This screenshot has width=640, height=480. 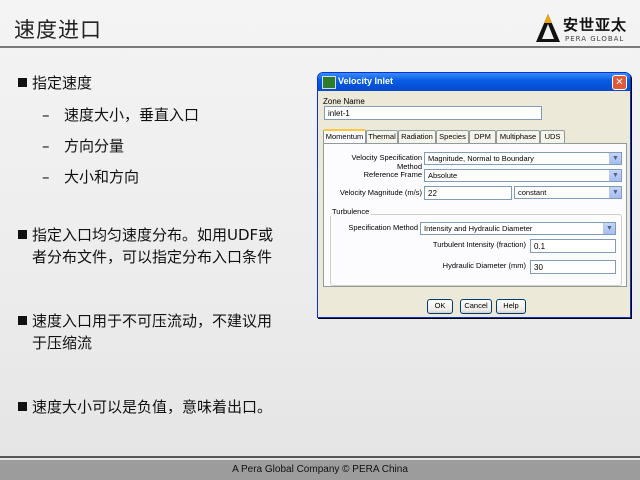 I want to click on zone-name-input: inlet-1, so click(x=433, y=113).